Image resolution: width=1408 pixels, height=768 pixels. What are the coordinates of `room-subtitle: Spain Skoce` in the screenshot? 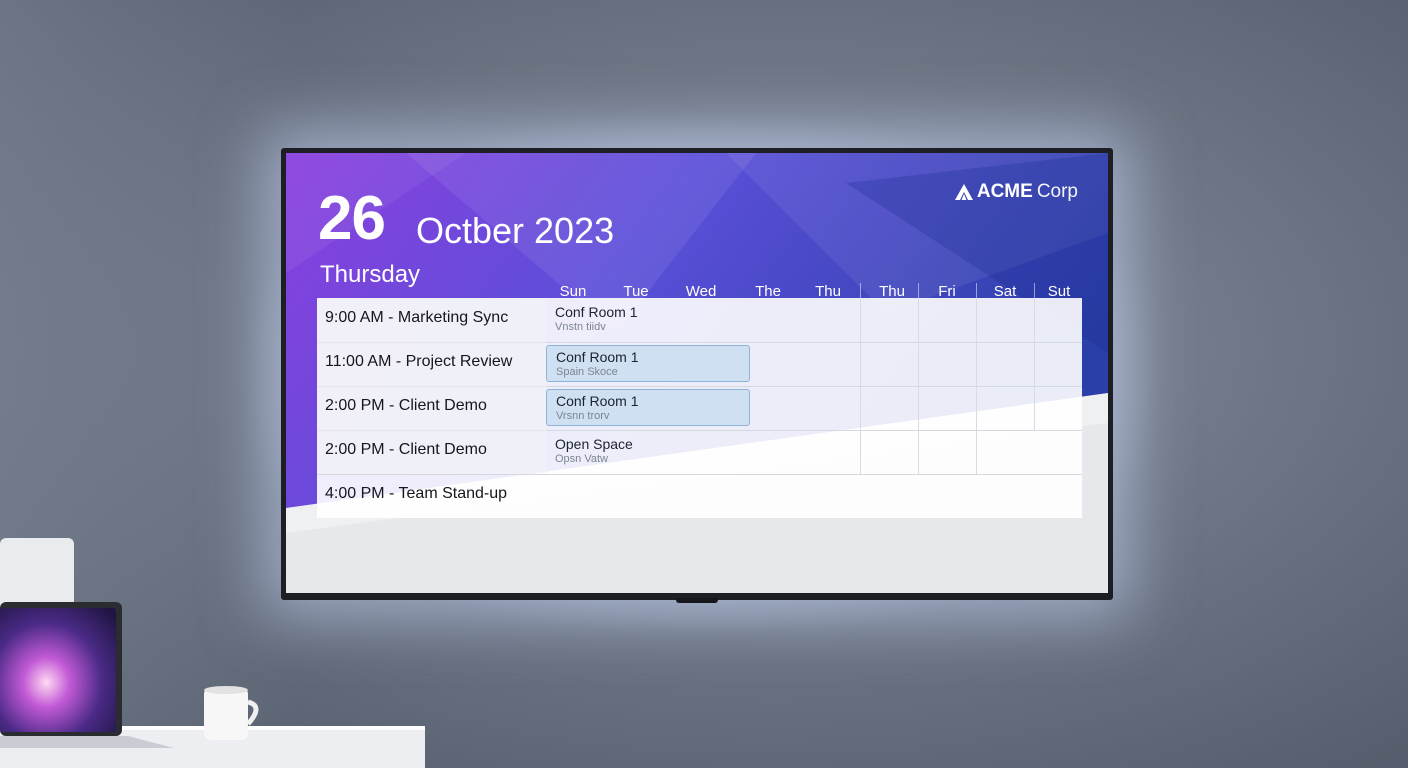 It's located at (587, 372).